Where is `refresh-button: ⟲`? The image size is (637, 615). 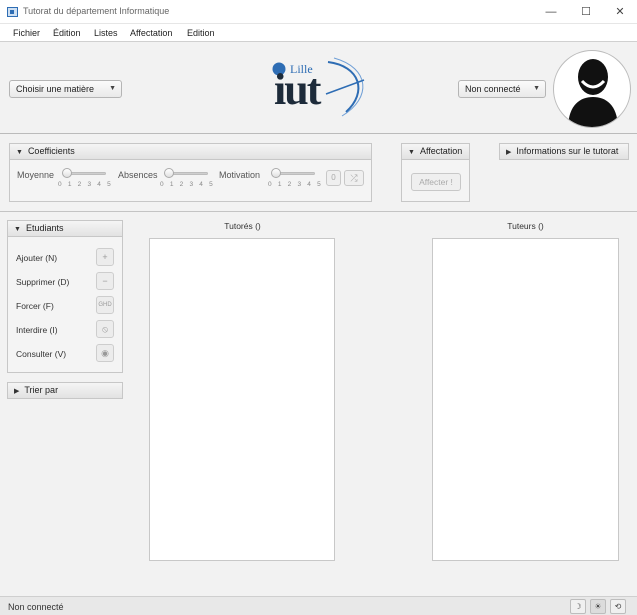
refresh-button: ⟲ is located at coordinates (618, 606).